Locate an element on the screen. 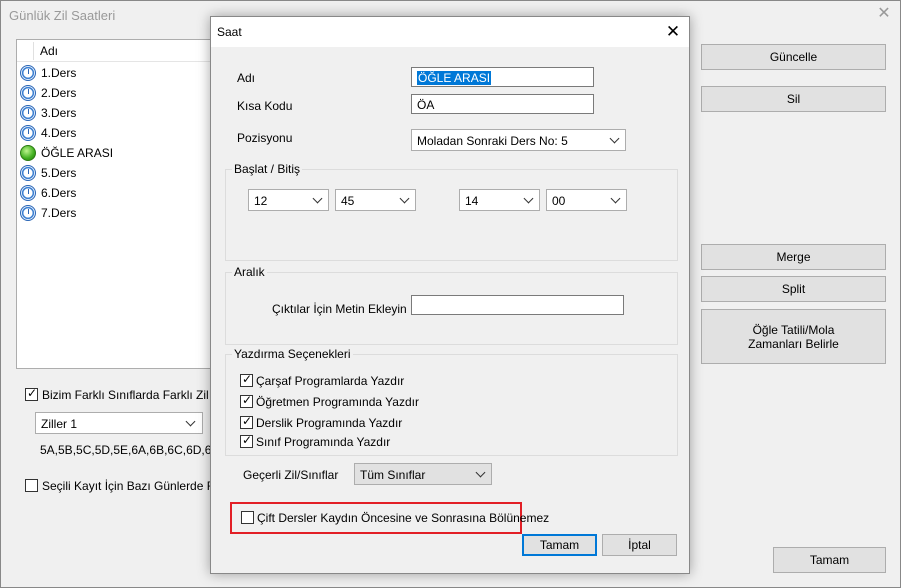 The height and width of the screenshot is (588, 901). short-code-label: Kısa Kodu is located at coordinates (265, 106).